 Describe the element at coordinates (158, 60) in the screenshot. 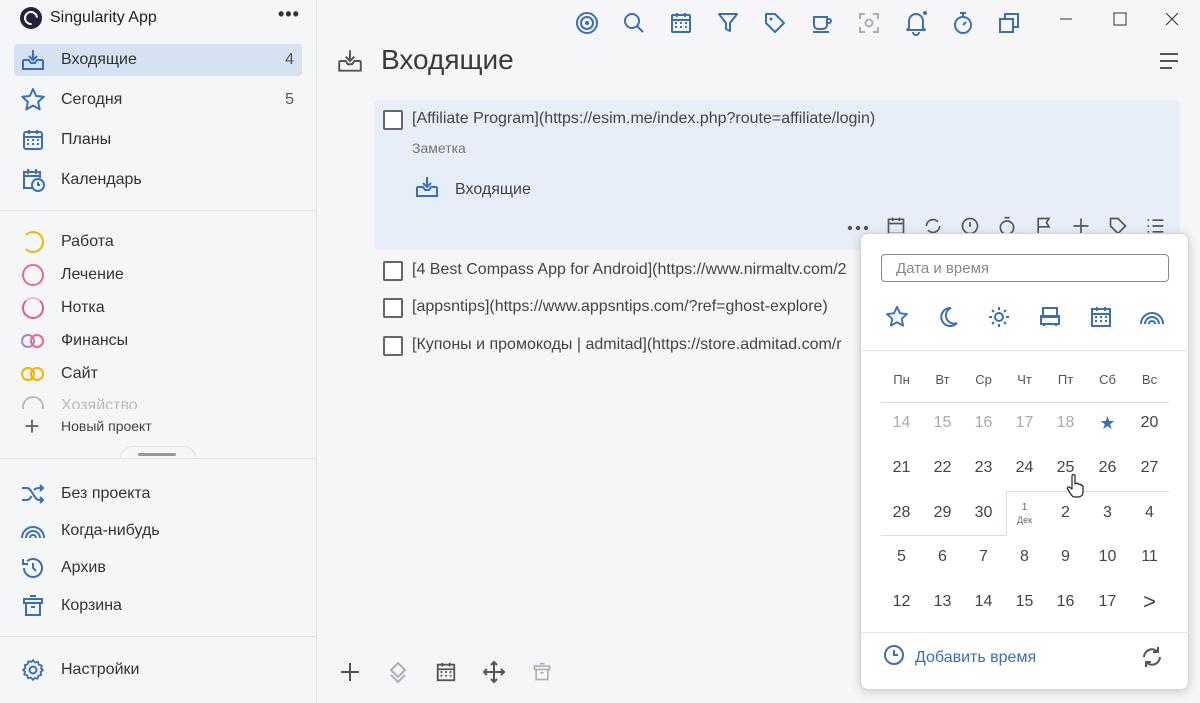

I see `sidebar-item-inbox: Входящие 4` at that location.